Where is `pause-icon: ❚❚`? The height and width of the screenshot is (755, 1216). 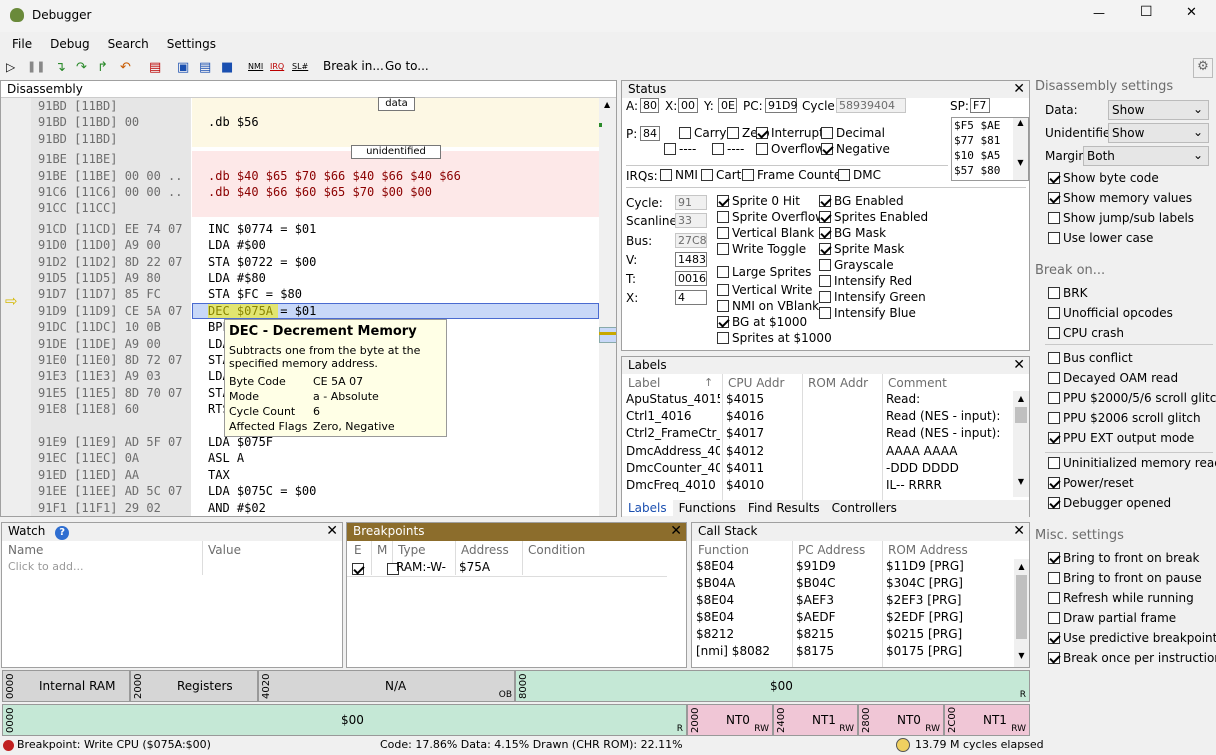
pause-icon: ❚❚ is located at coordinates (36, 68).